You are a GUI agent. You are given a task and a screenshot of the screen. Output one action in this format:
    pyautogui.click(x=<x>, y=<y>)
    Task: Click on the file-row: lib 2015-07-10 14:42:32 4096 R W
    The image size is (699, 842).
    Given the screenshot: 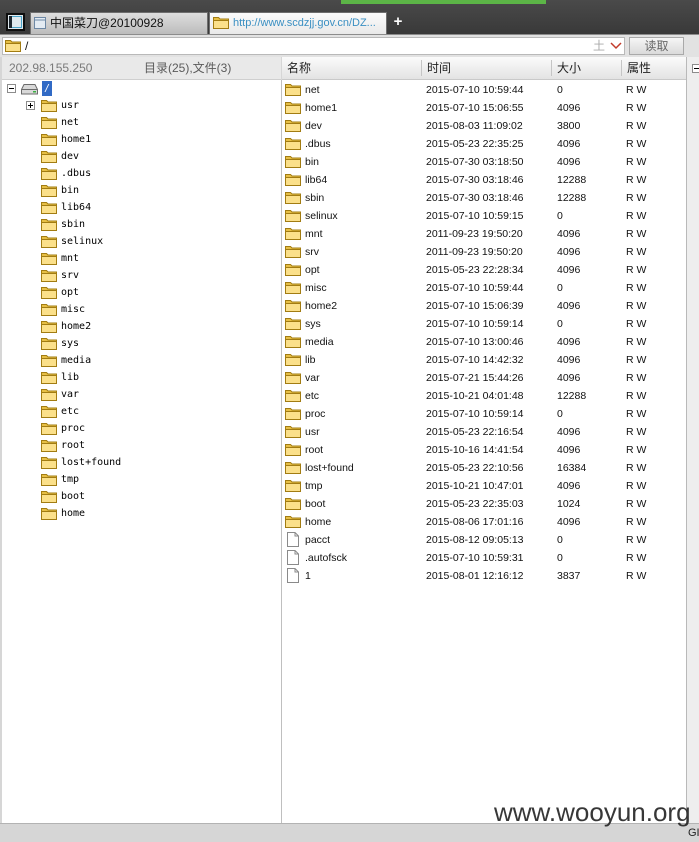 What is the action you would take?
    pyautogui.click(x=484, y=360)
    